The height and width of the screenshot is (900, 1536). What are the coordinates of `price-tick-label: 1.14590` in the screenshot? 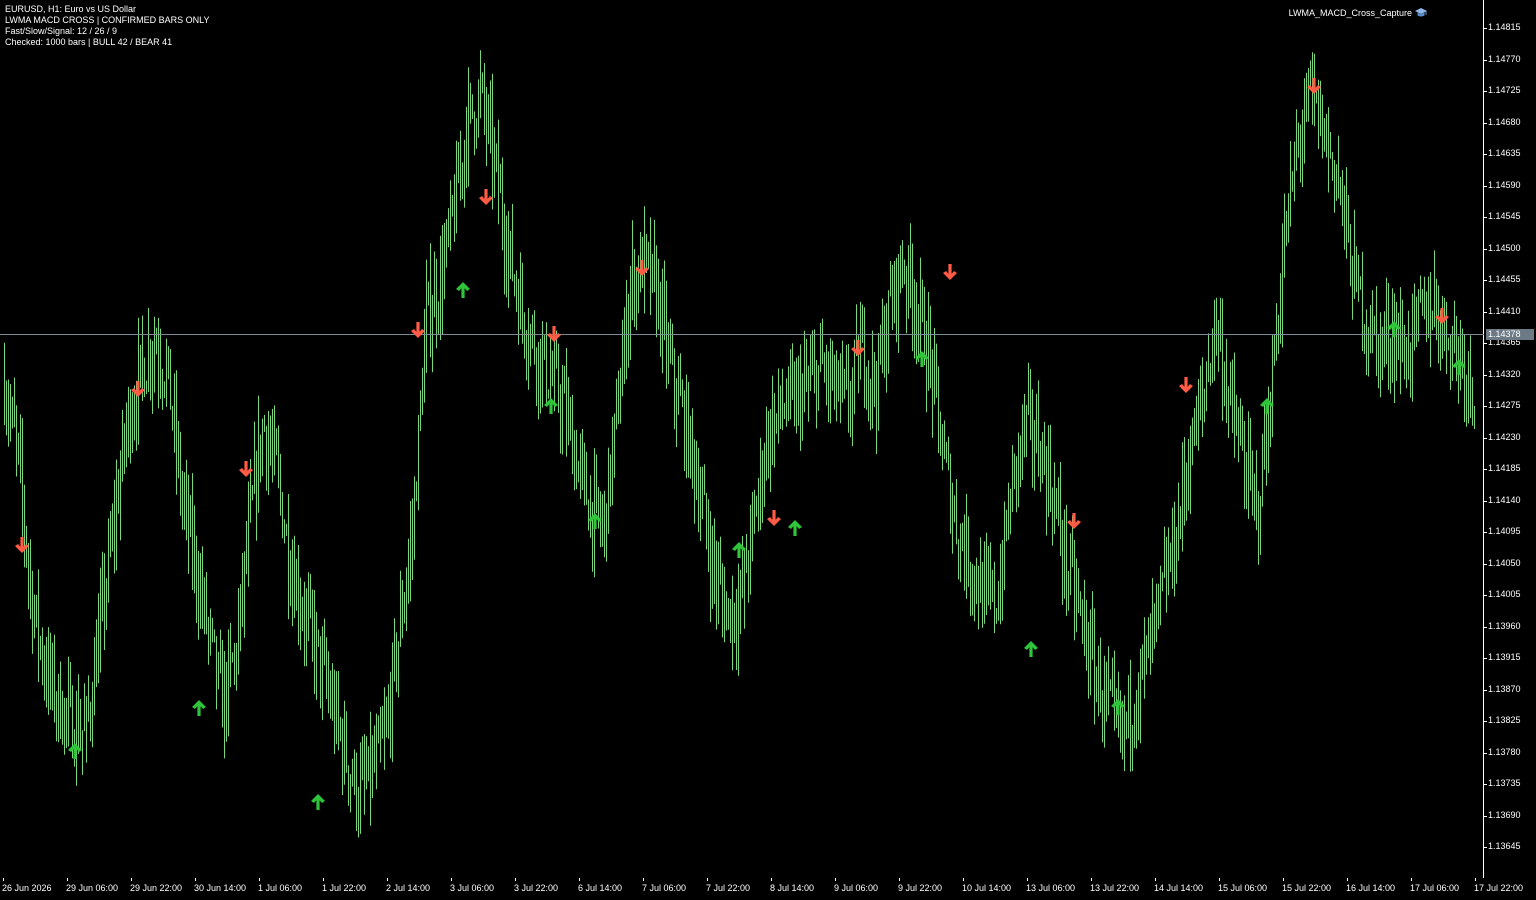 It's located at (1504, 184).